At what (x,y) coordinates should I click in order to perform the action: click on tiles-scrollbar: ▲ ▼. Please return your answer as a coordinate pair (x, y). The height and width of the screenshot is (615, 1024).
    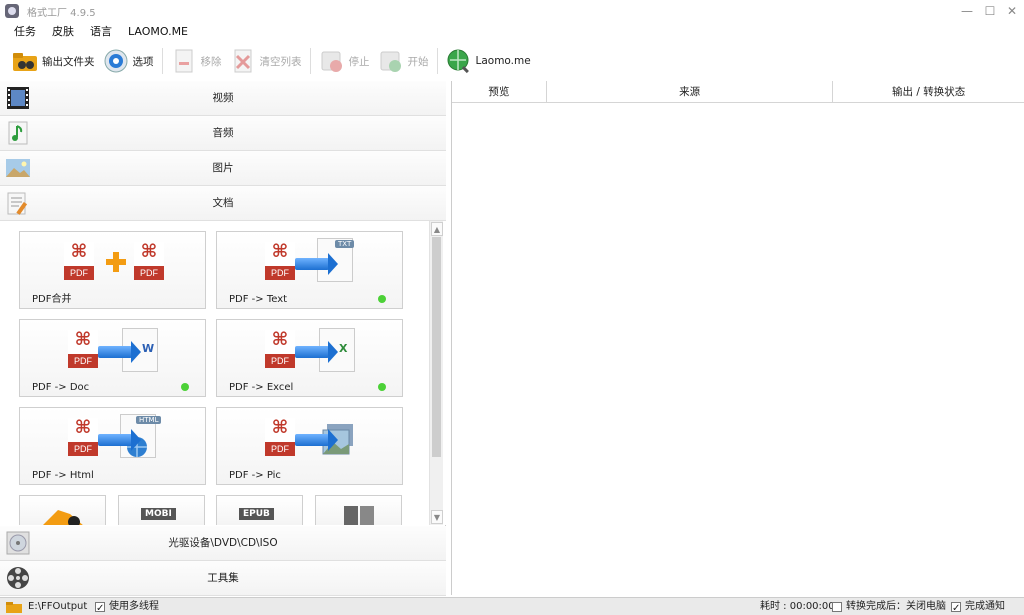
    Looking at the image, I should click on (436, 373).